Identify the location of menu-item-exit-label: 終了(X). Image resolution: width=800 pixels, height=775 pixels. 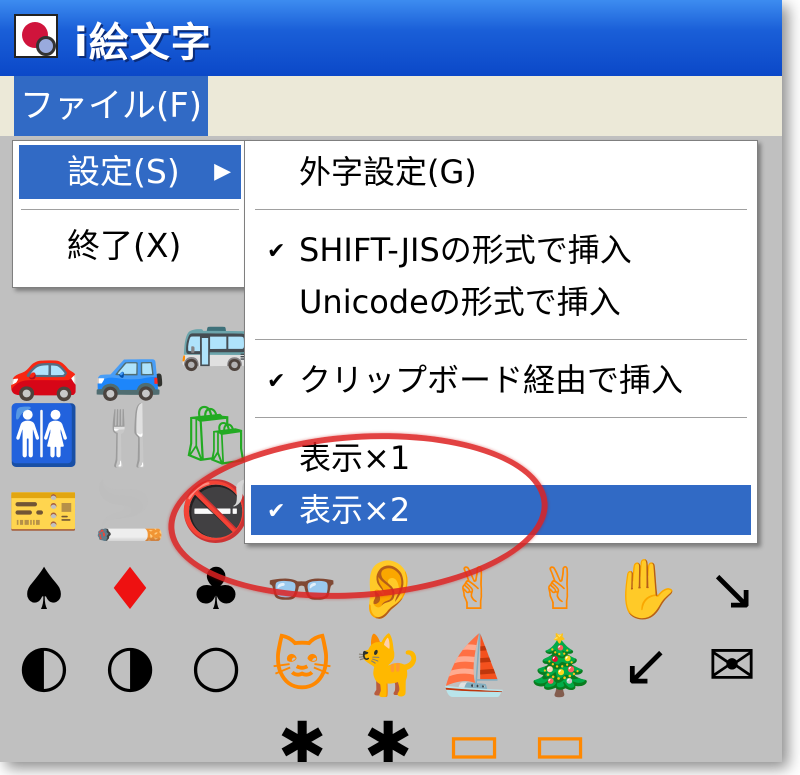
(124, 245).